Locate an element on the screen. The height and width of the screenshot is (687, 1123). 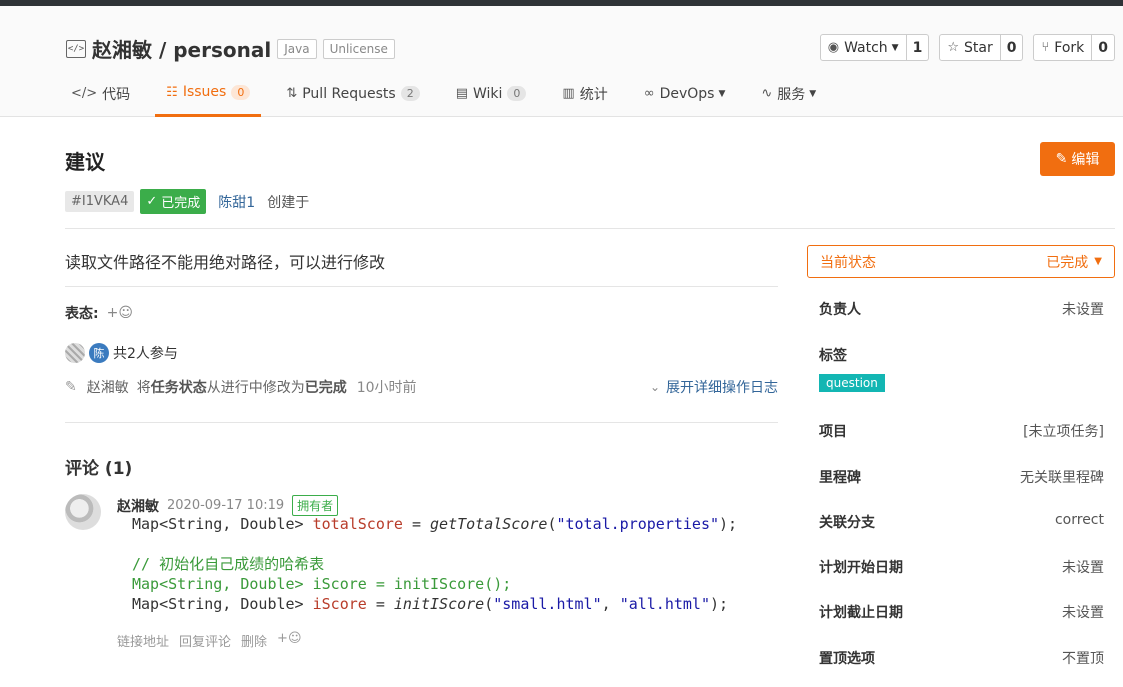
watch-group: ◉ Watch ▼ 1 is located at coordinates (874, 47).